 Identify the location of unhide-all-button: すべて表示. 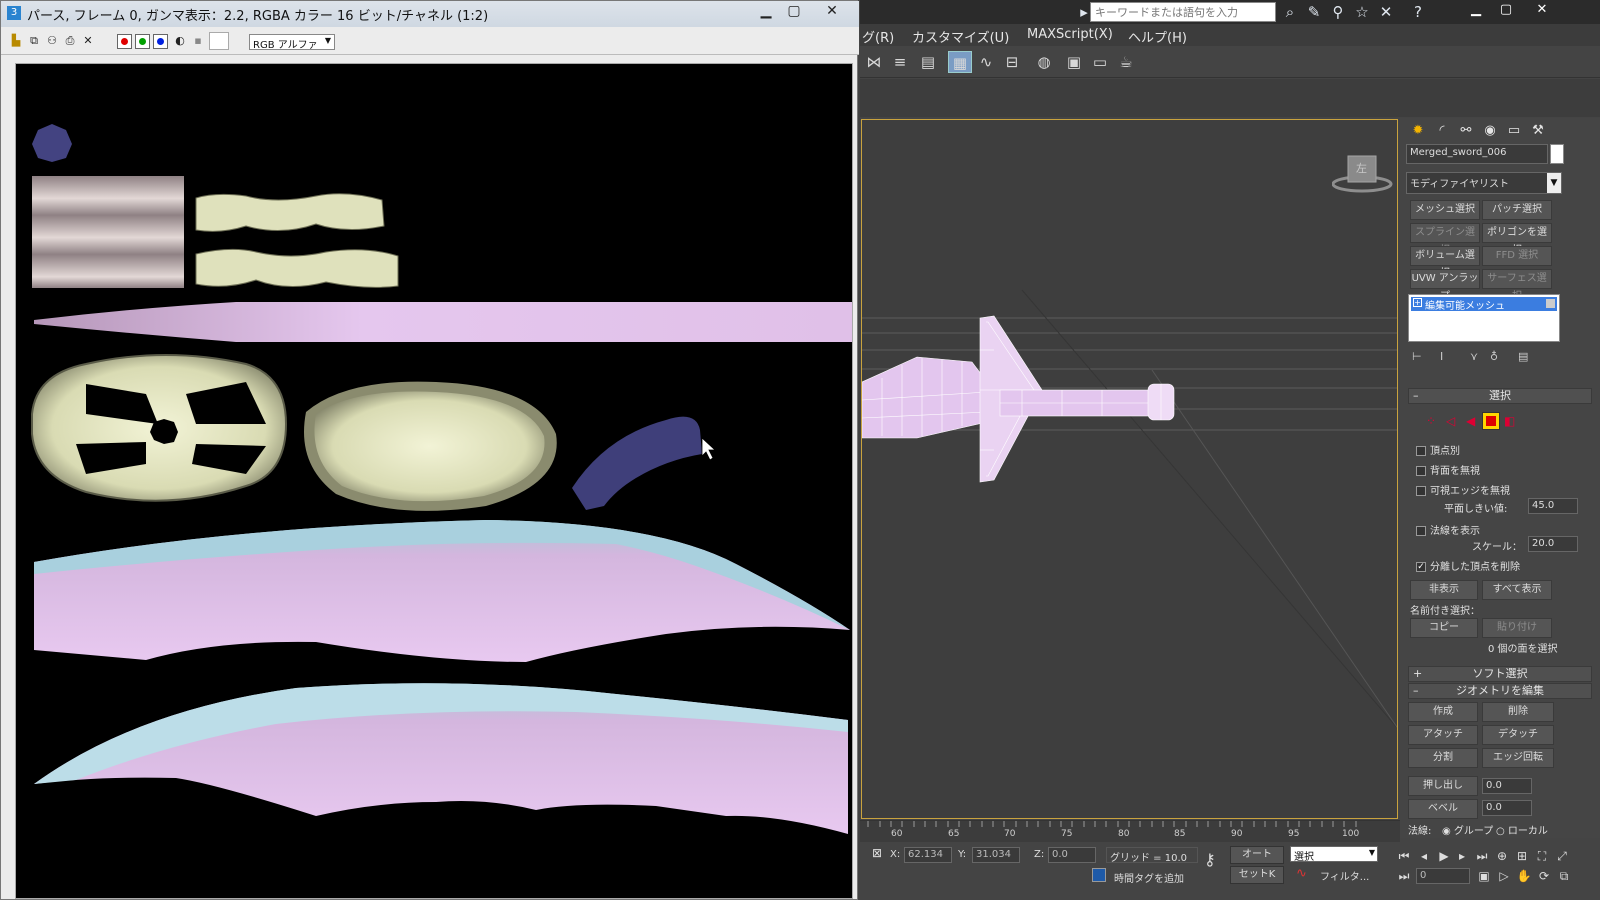
(1517, 590).